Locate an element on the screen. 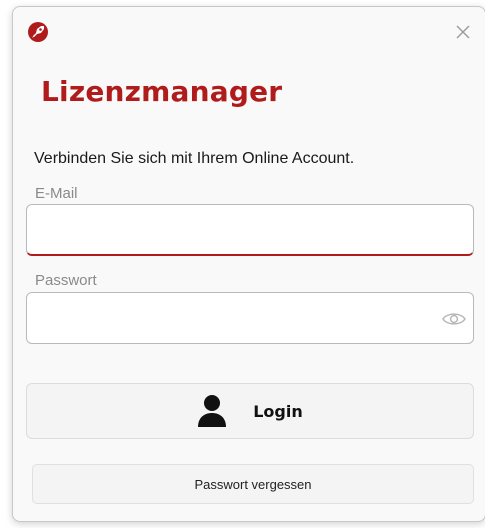 This screenshot has width=485, height=528. show-password-button is located at coordinates (454, 319).